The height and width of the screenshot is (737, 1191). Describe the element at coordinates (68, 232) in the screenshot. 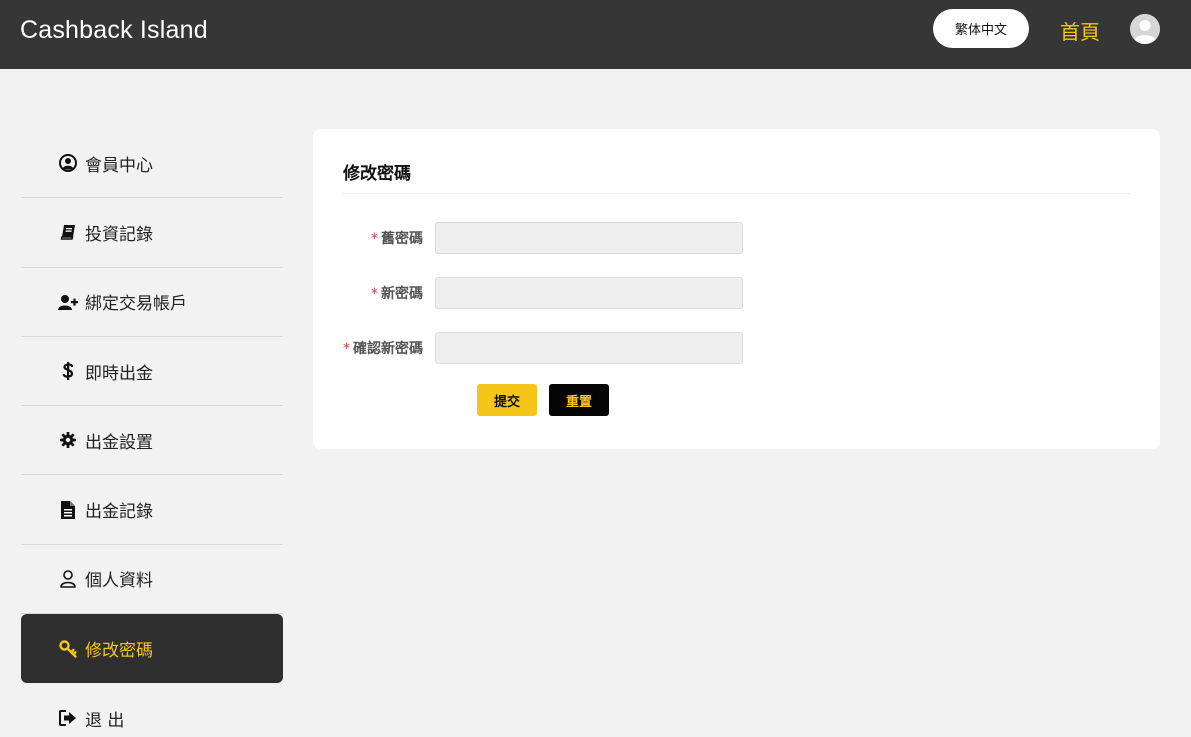

I see `book-icon` at that location.